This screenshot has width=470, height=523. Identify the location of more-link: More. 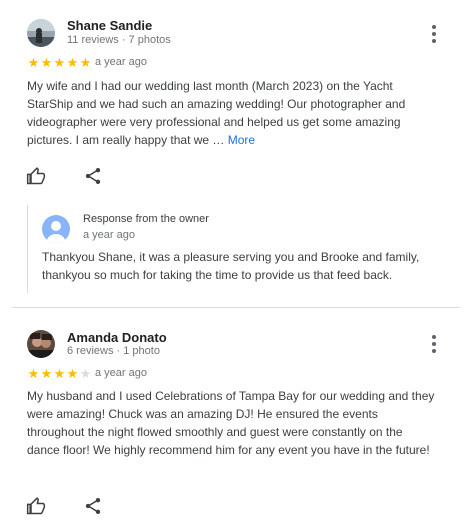
(241, 140).